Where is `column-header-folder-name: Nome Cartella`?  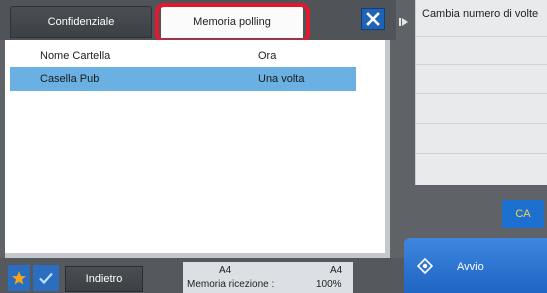
column-header-folder-name: Nome Cartella is located at coordinates (75, 56).